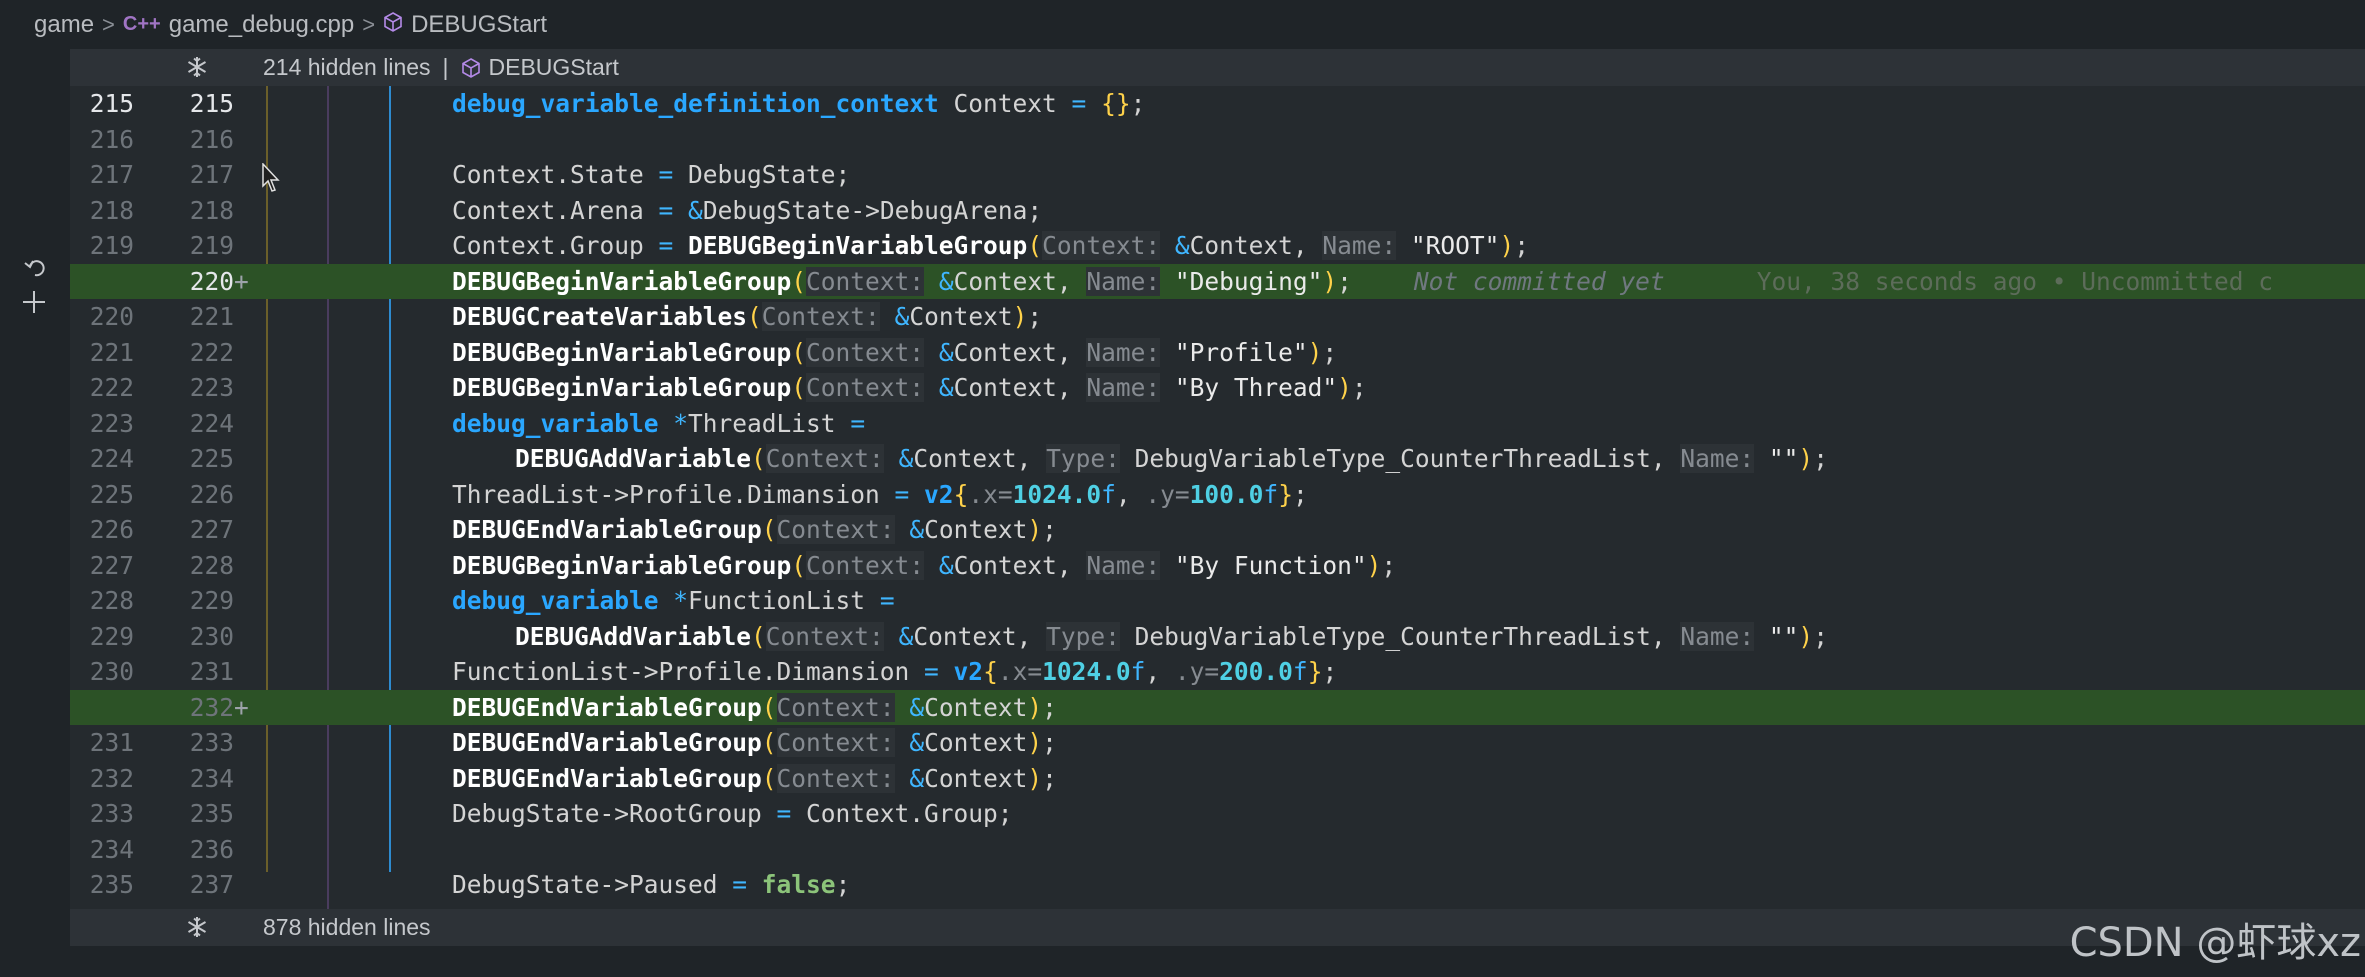 This screenshot has height=977, width=2365. Describe the element at coordinates (1217, 67) in the screenshot. I see `fold-top-bar: 214 hidden lines | DEBUGStart` at that location.